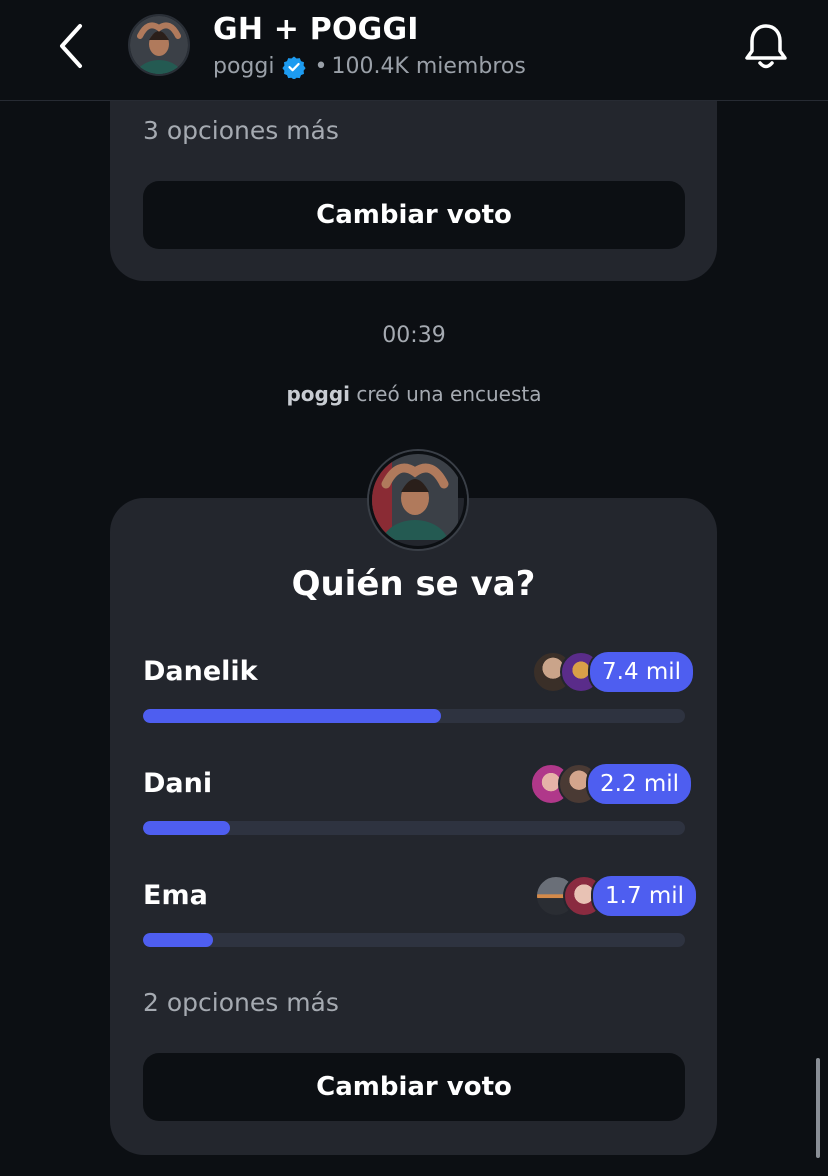 Image resolution: width=828 pixels, height=1176 pixels. I want to click on chevron-left-icon, so click(71, 46).